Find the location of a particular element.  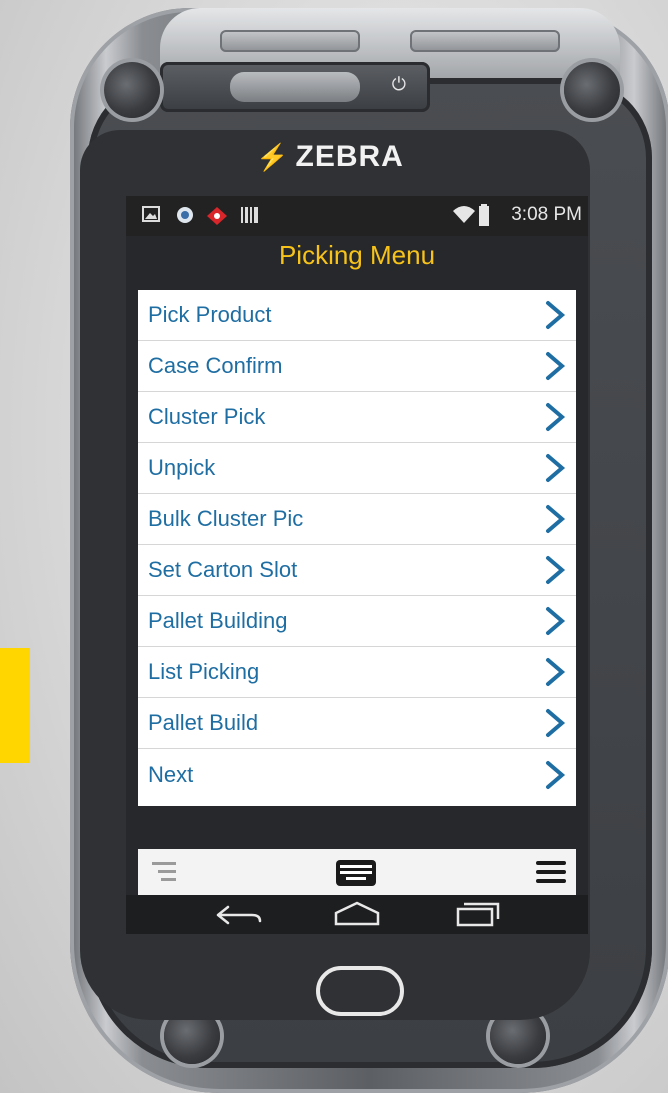

image-icon is located at coordinates (151, 217).